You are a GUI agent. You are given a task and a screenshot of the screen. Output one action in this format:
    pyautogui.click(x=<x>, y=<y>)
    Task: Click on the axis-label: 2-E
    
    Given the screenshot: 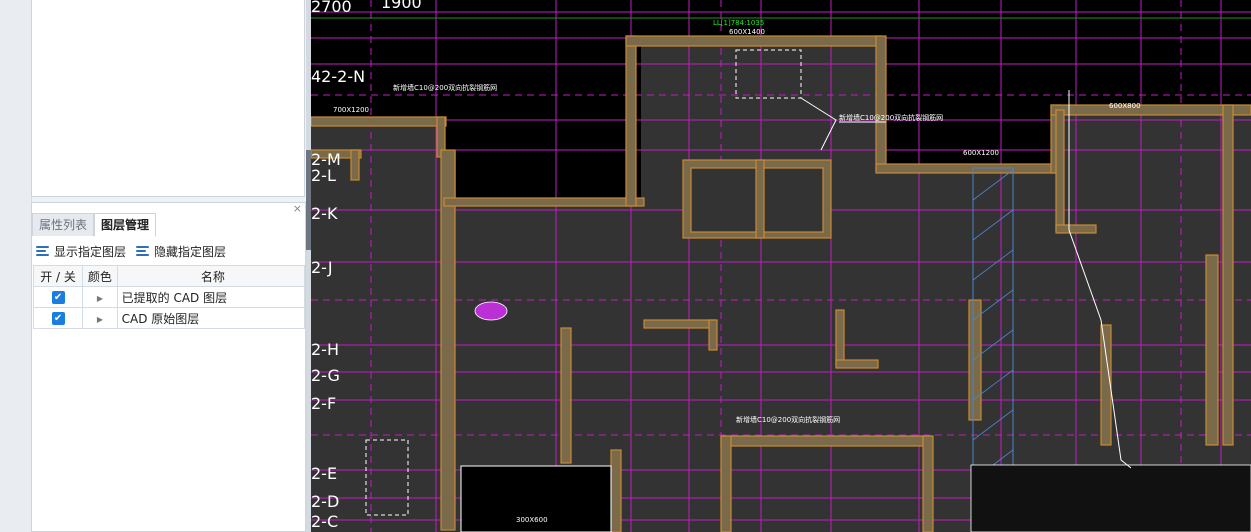 What is the action you would take?
    pyautogui.click(x=324, y=473)
    